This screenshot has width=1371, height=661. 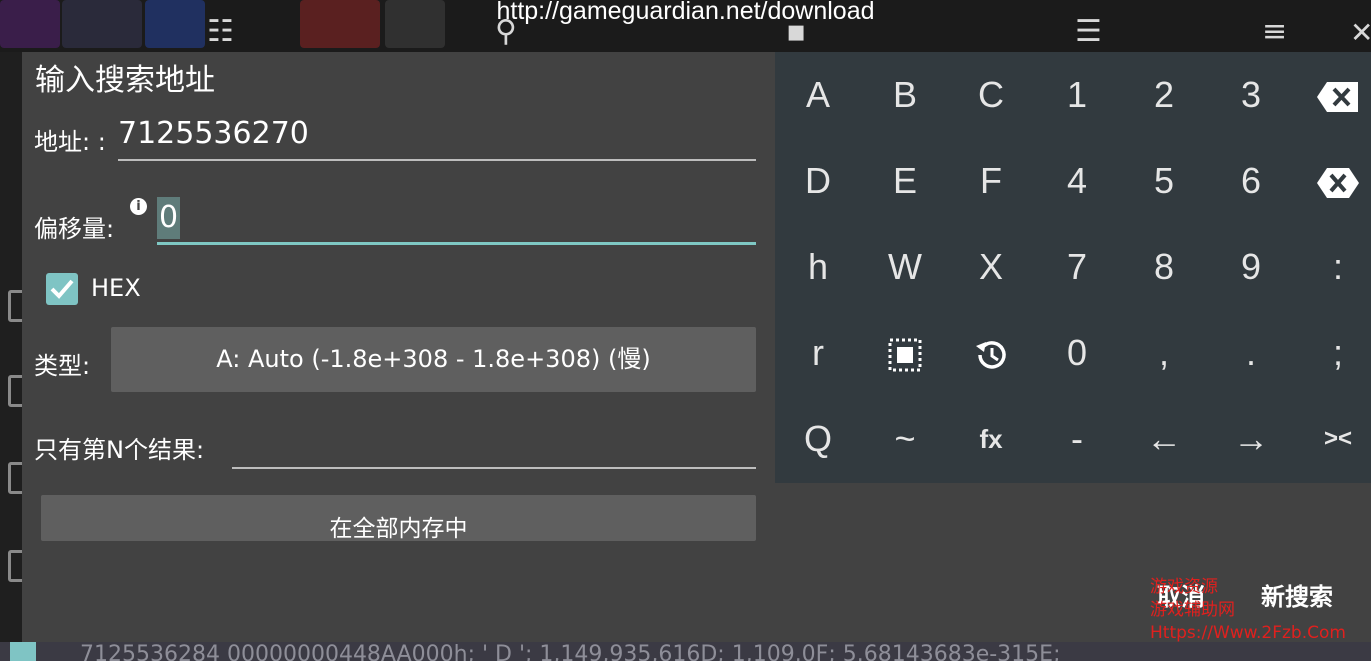 I want to click on watermark-url: Https://Www.2Fzb.Com, so click(x=1248, y=633).